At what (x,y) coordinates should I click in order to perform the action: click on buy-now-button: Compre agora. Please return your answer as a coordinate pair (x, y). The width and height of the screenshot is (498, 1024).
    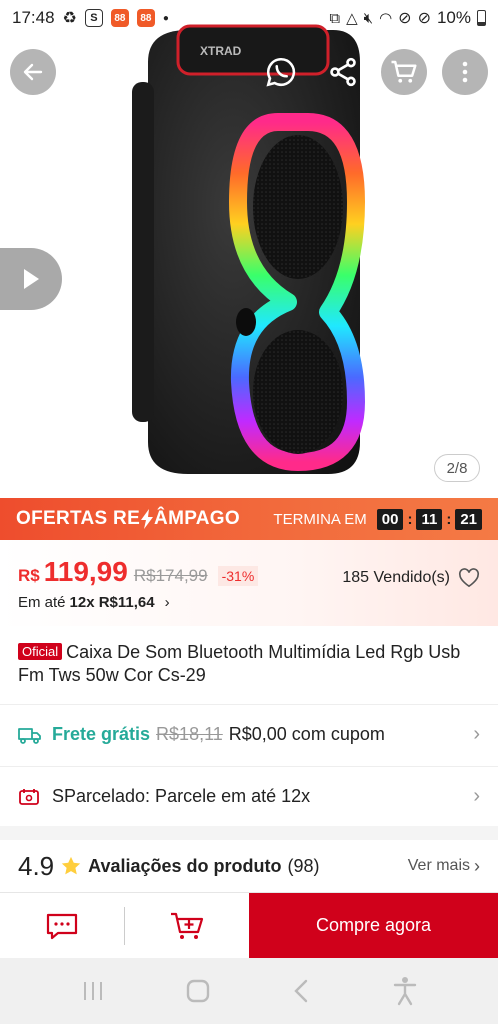
    Looking at the image, I should click on (373, 925).